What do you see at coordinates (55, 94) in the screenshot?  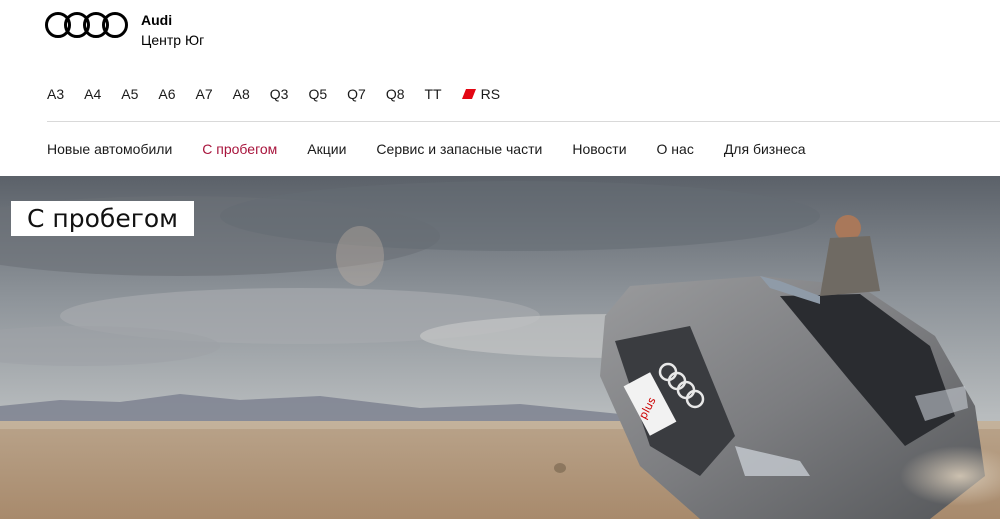 I see `model-link-a3: A3` at bounding box center [55, 94].